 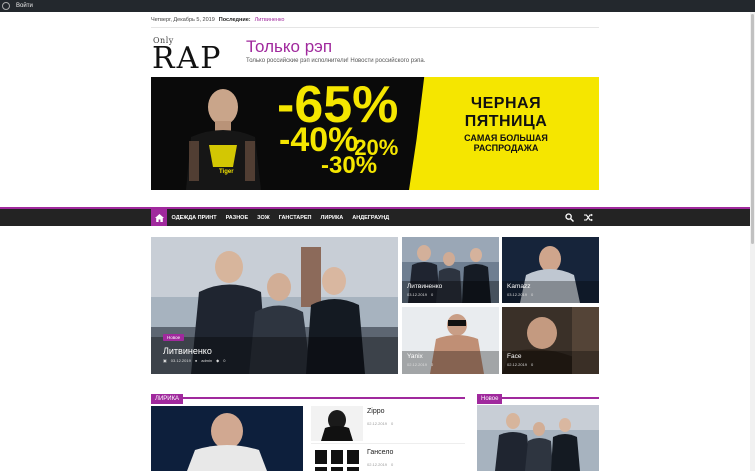 I want to click on latest-post-link: Литвиненко, so click(x=270, y=20).